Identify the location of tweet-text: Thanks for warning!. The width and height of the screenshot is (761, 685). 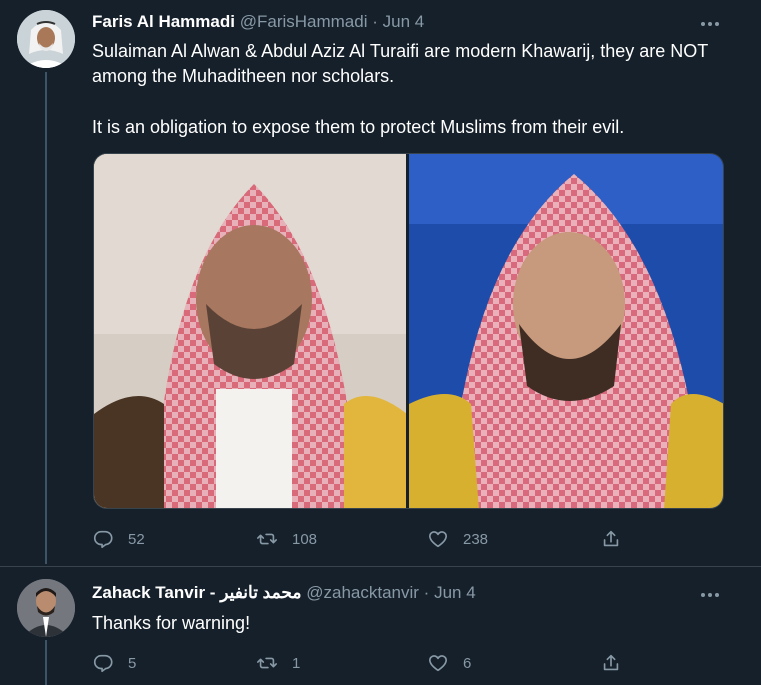
(171, 623).